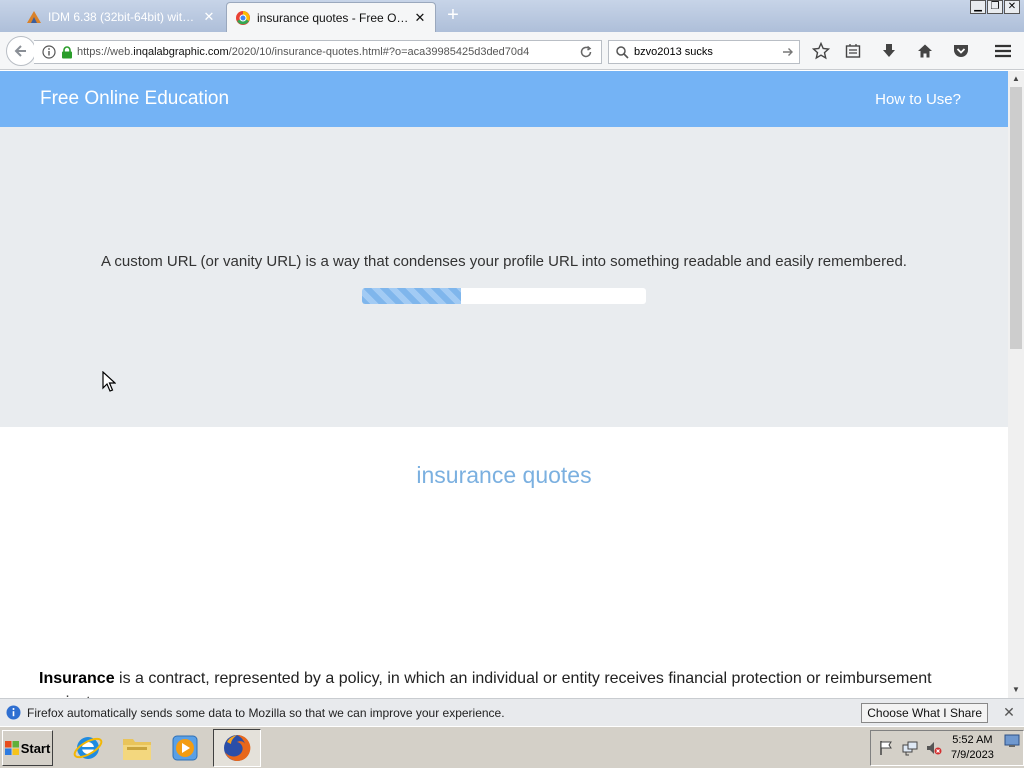 The width and height of the screenshot is (1024, 768). I want to click on progress-fill, so click(412, 296).